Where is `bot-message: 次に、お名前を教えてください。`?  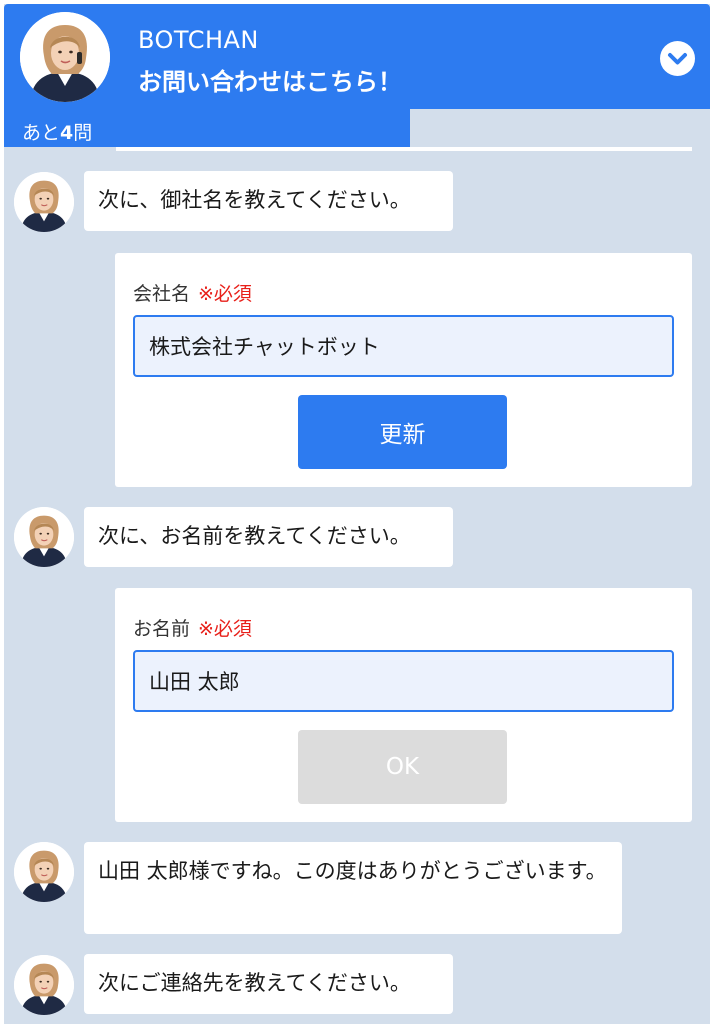 bot-message: 次に、お名前を教えてください。 is located at coordinates (268, 537).